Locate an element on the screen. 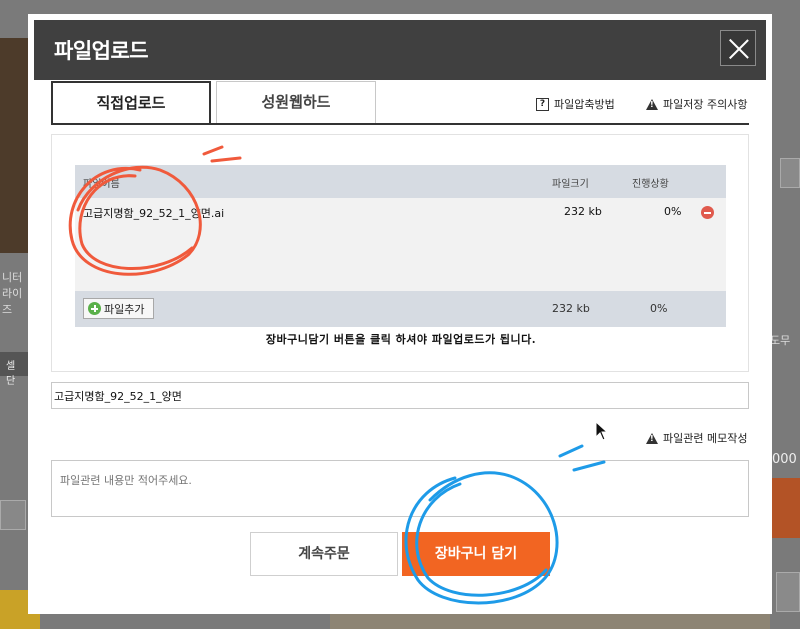 The image size is (800, 629). total-progress: 0% is located at coordinates (659, 308).